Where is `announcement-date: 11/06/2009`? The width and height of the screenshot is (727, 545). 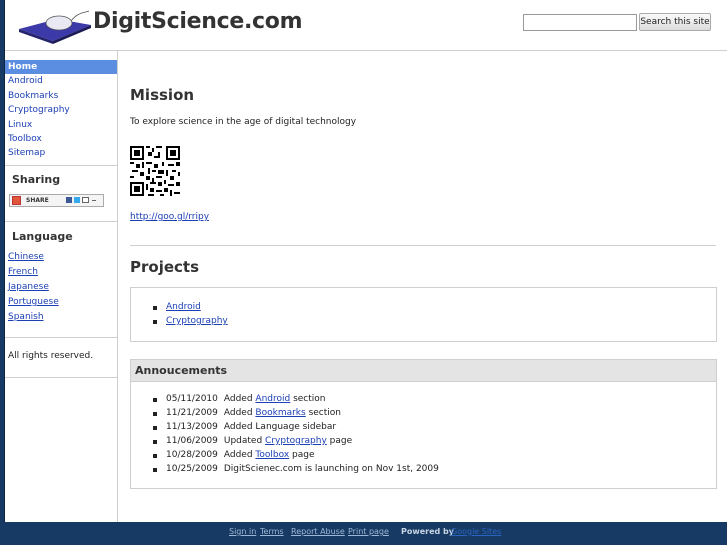 announcement-date: 11/06/2009 is located at coordinates (192, 441).